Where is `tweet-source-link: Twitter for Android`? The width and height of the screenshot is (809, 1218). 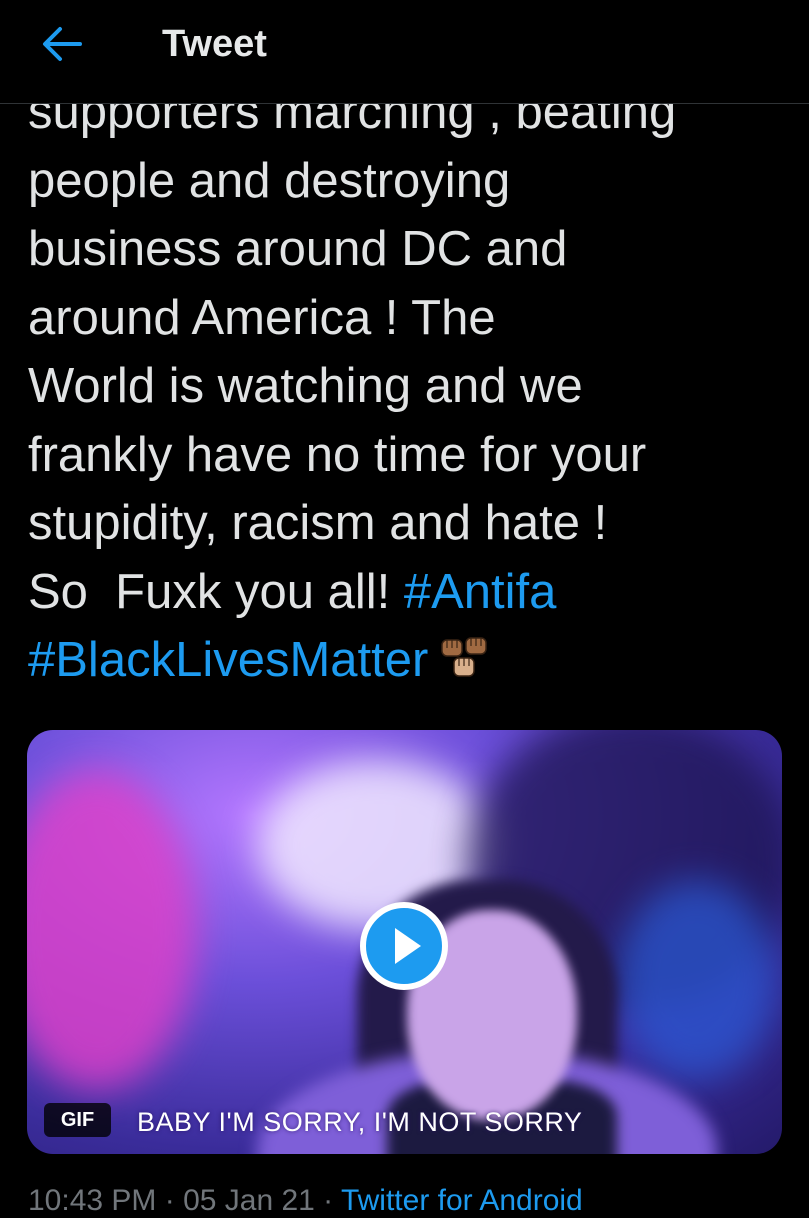 tweet-source-link: Twitter for Android is located at coordinates (462, 1200).